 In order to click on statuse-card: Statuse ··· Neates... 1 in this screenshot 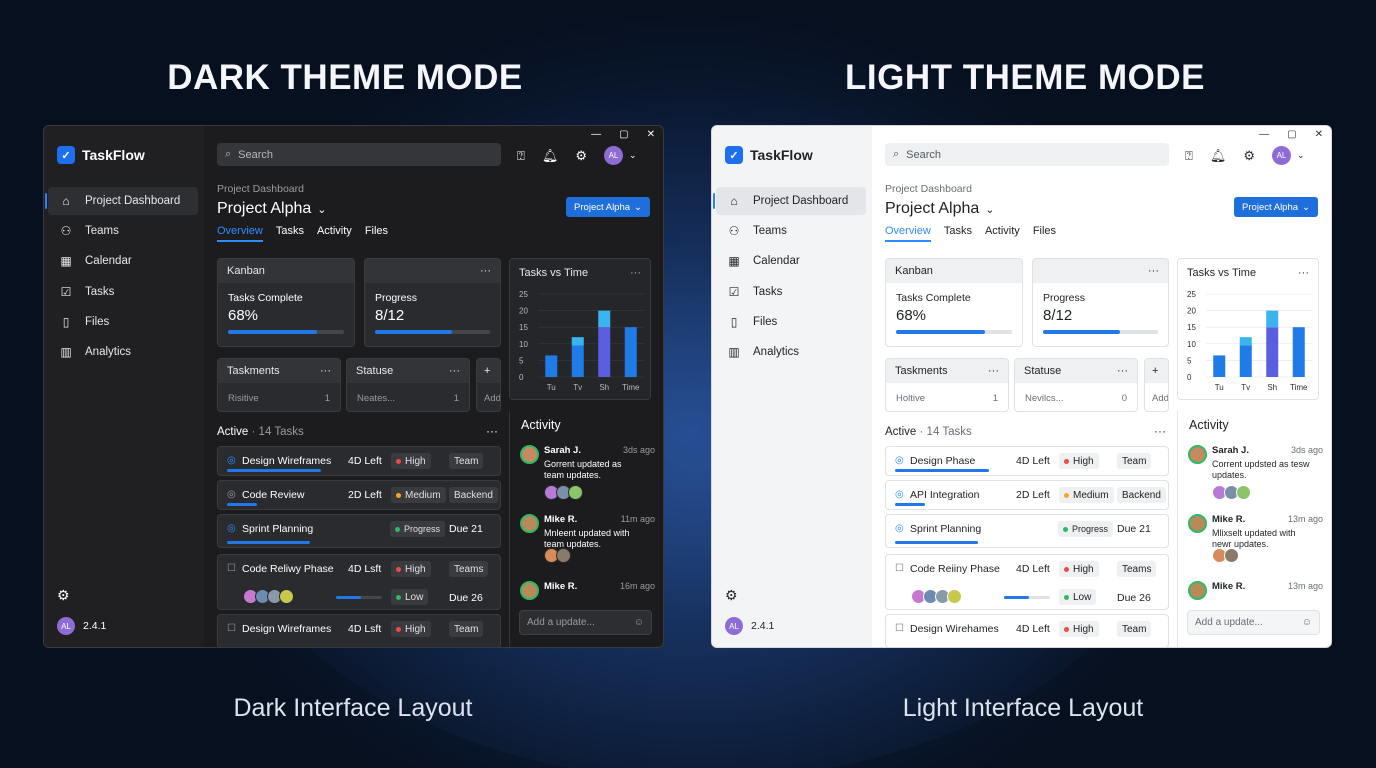, I will do `click(408, 385)`.